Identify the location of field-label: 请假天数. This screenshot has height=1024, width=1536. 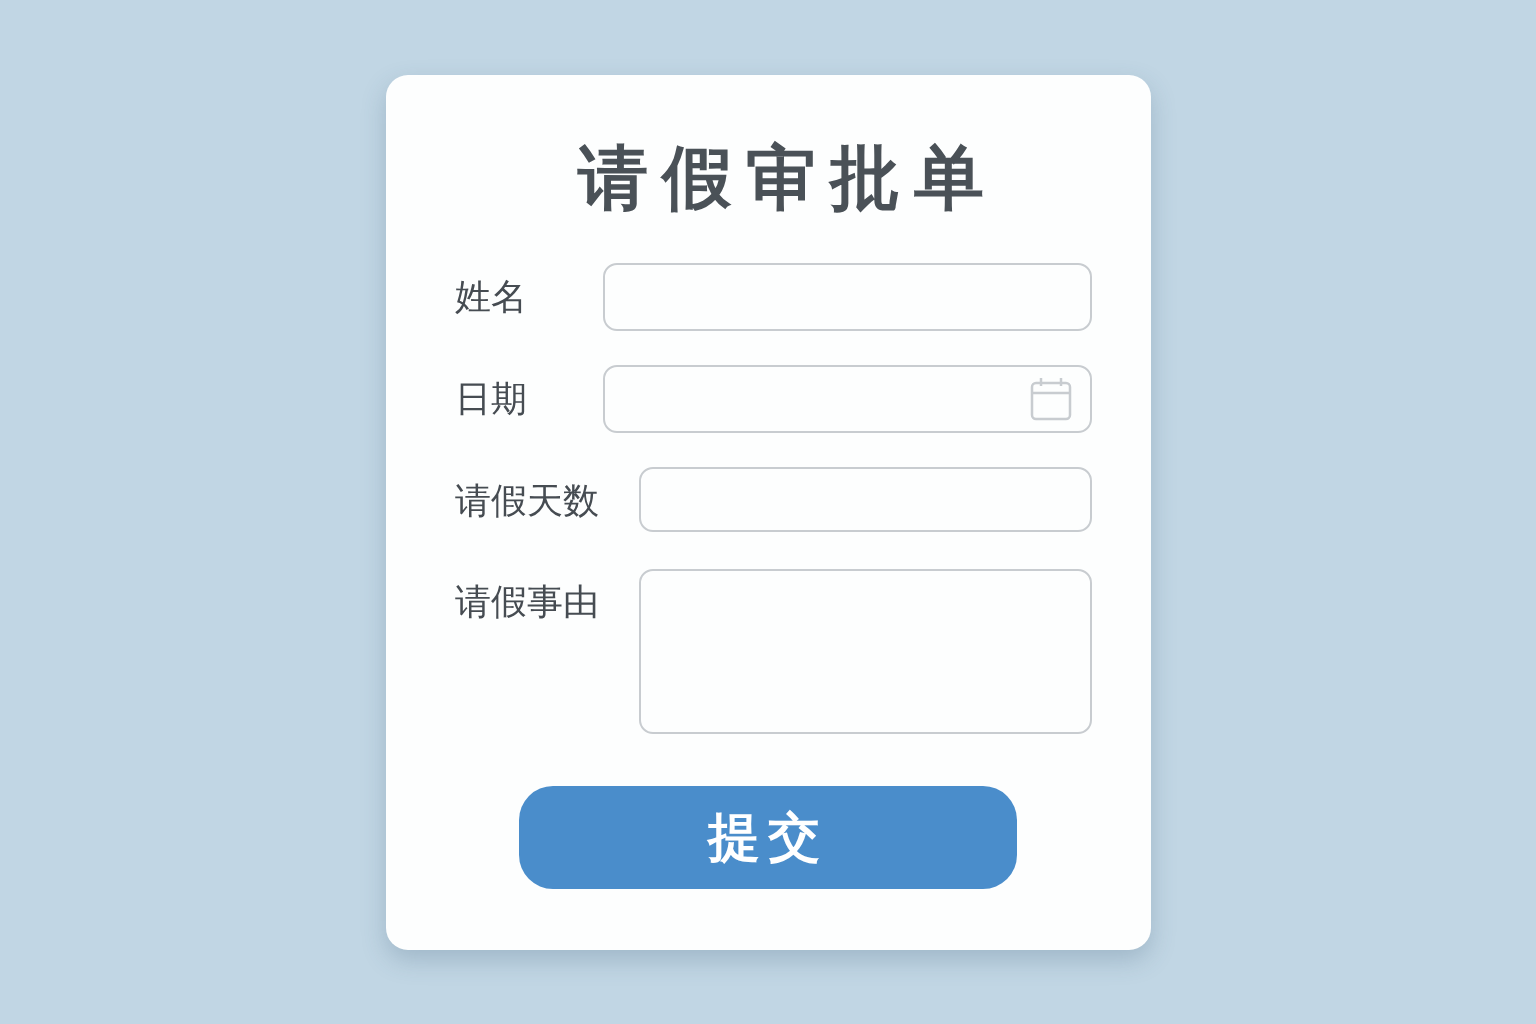
(526, 501).